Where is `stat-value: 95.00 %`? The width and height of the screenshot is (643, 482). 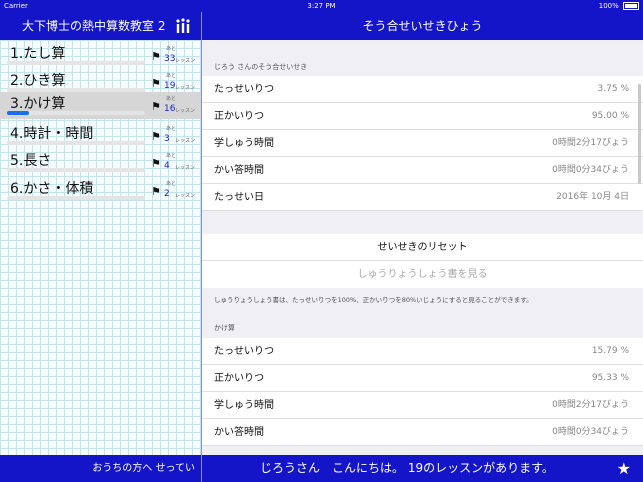 stat-value: 95.00 % is located at coordinates (610, 116).